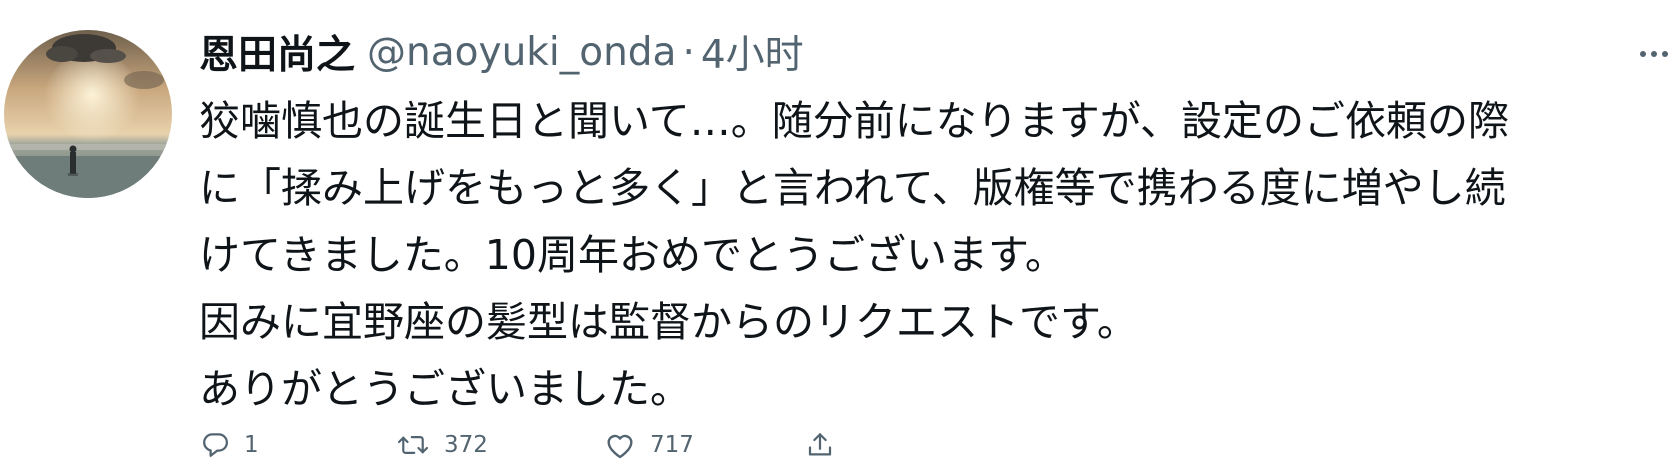 The image size is (1680, 466). I want to click on reply-count: 1, so click(251, 445).